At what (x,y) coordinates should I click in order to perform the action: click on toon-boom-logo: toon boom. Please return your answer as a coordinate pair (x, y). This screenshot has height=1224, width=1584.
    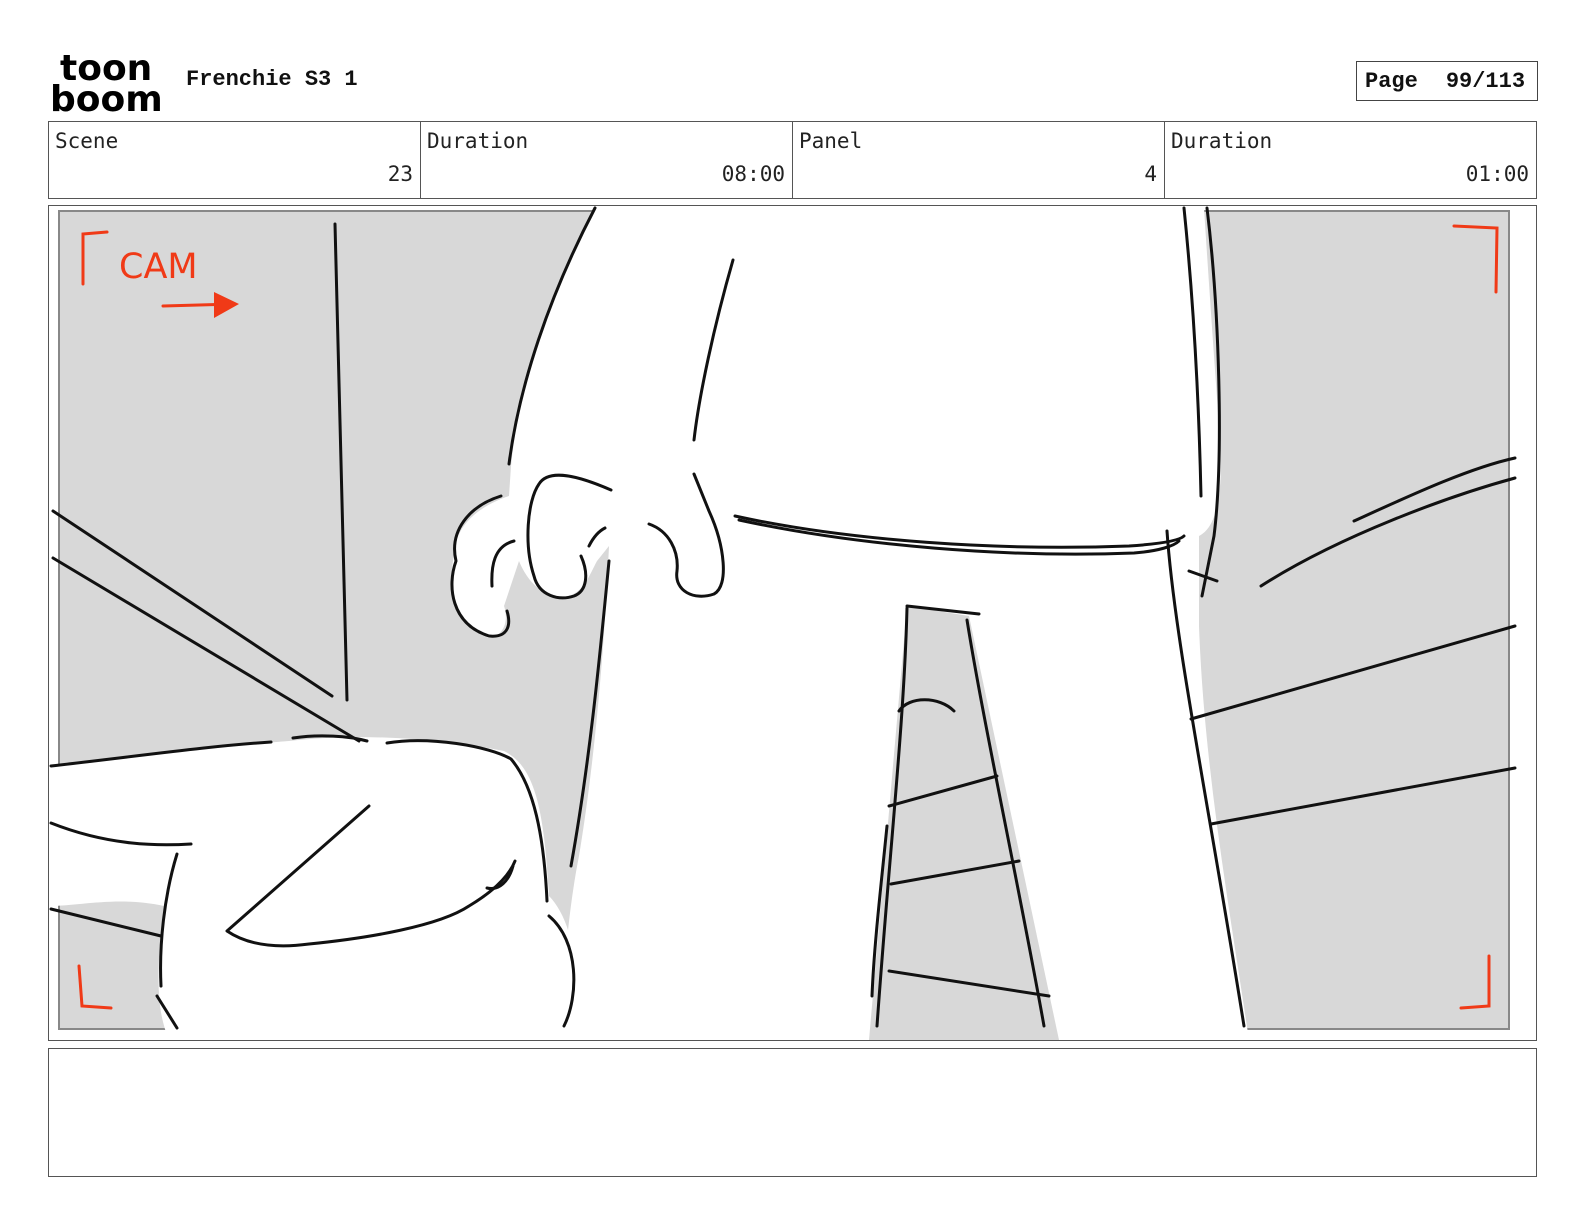
    Looking at the image, I should click on (109, 81).